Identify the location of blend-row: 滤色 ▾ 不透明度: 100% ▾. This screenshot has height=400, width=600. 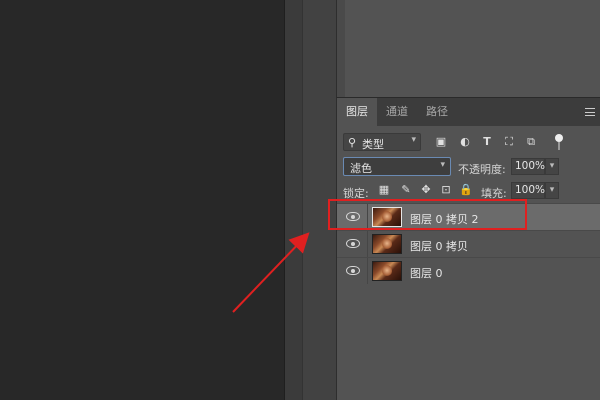
(468, 166).